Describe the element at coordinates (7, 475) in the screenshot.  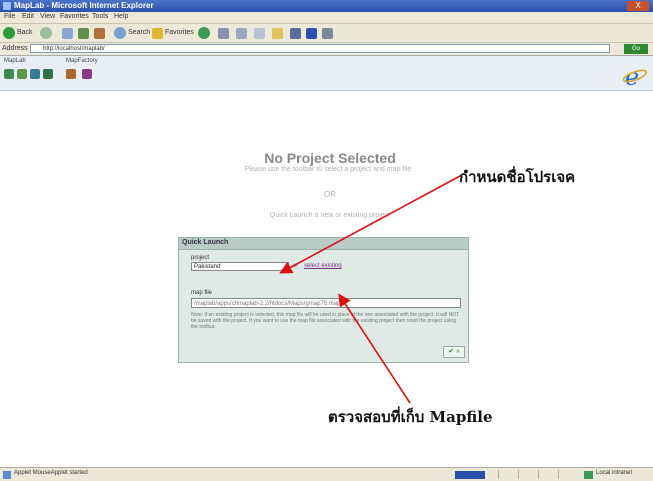
I see `applet-status-icon` at that location.